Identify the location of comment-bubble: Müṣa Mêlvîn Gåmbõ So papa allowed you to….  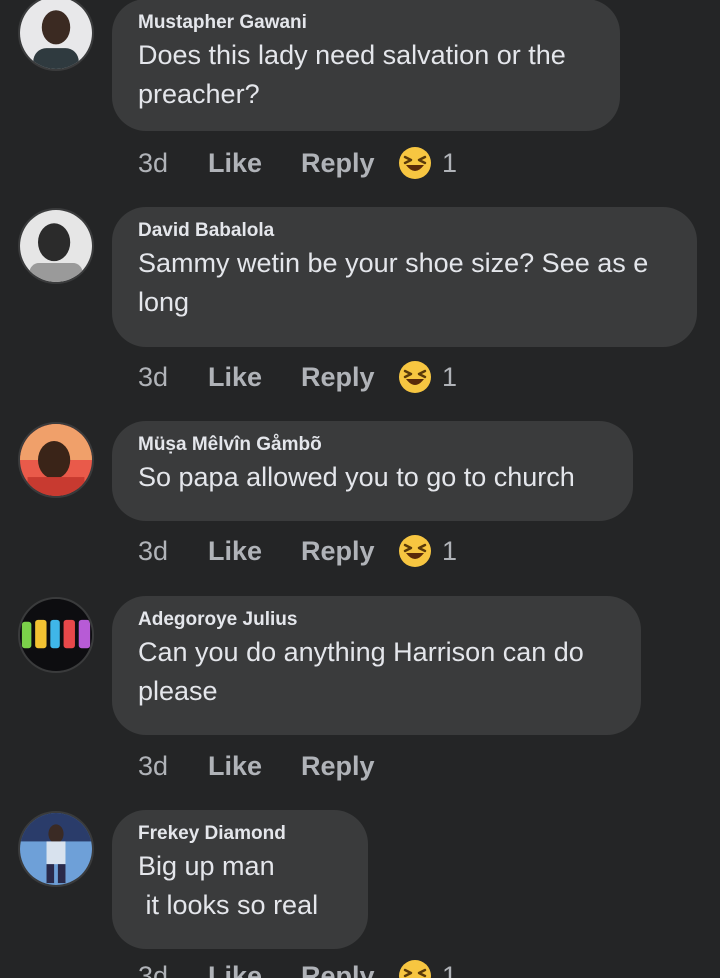
(372, 471).